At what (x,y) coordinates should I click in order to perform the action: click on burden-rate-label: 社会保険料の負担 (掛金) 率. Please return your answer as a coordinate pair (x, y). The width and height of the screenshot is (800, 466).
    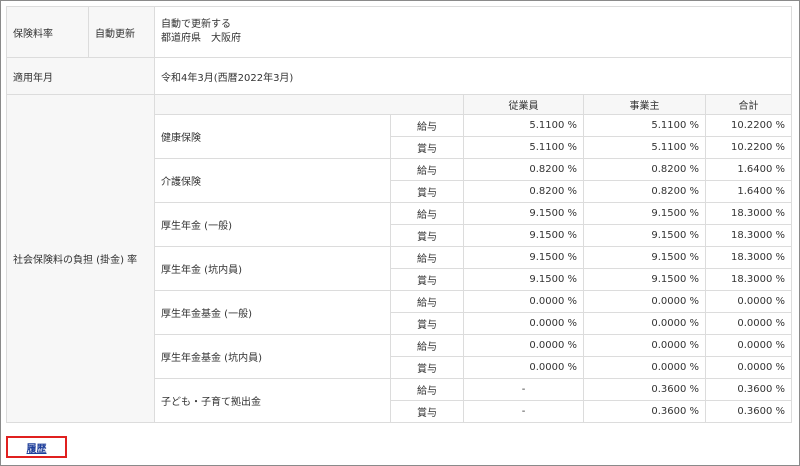
    Looking at the image, I should click on (80, 258).